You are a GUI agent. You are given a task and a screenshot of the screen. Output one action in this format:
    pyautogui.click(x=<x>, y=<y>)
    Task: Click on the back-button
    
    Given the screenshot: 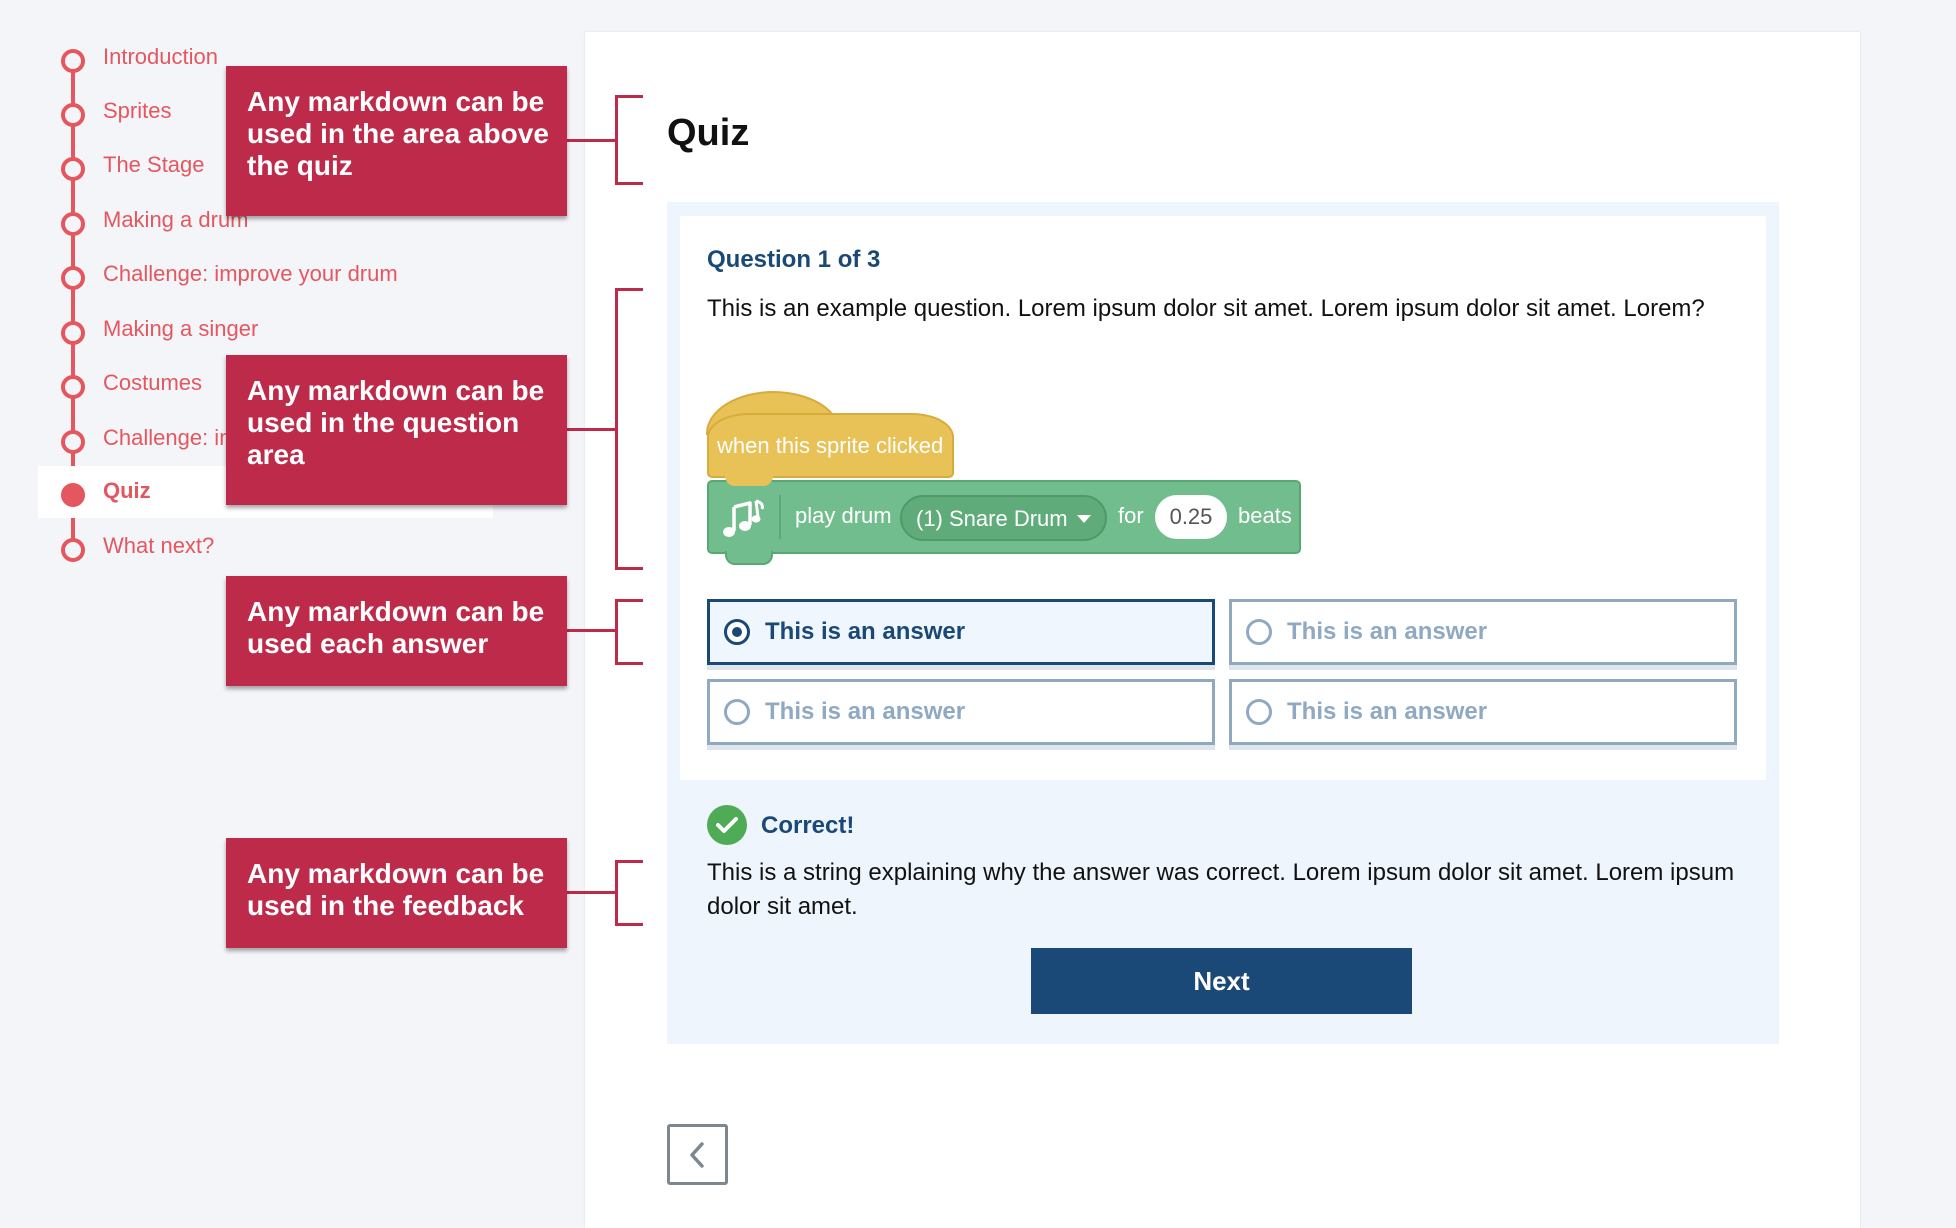 What is the action you would take?
    pyautogui.click(x=697, y=1154)
    